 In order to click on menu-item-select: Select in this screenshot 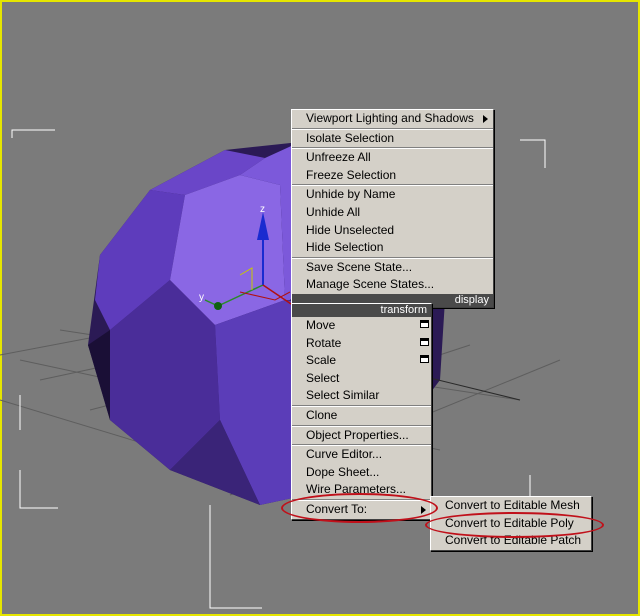, I will do `click(361, 379)`.